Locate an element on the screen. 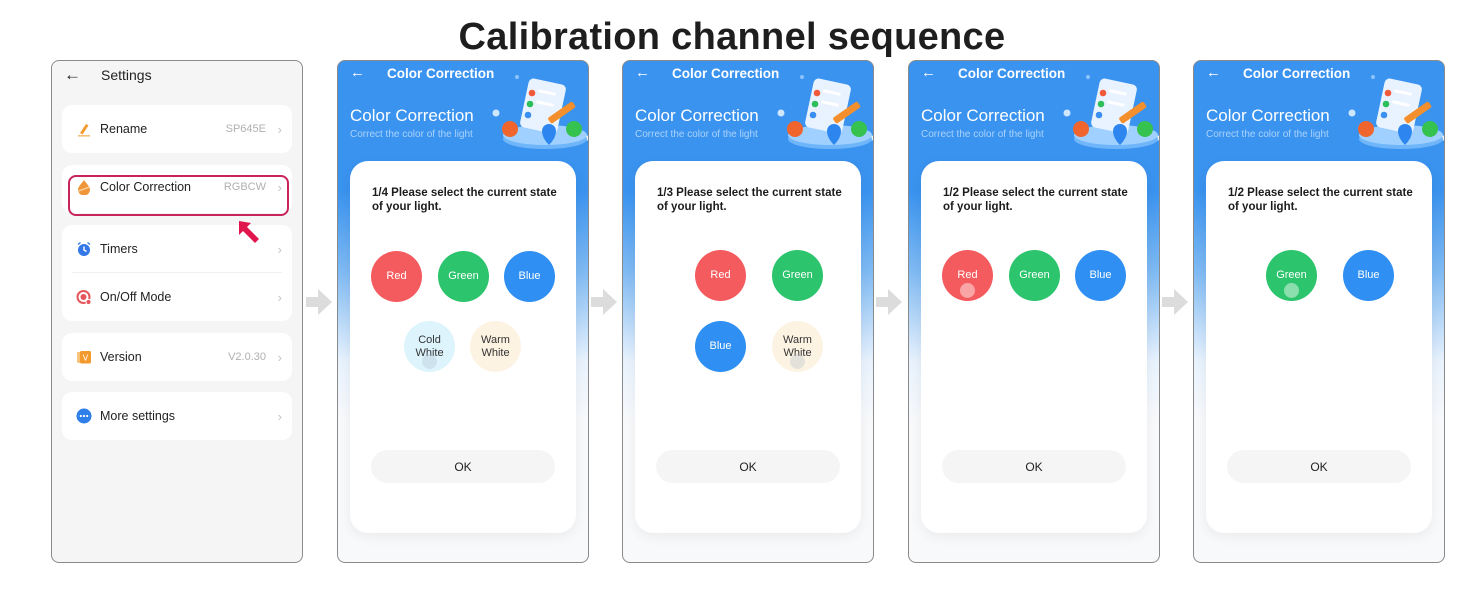 The image size is (1464, 600). more-dots-icon is located at coordinates (84, 416).